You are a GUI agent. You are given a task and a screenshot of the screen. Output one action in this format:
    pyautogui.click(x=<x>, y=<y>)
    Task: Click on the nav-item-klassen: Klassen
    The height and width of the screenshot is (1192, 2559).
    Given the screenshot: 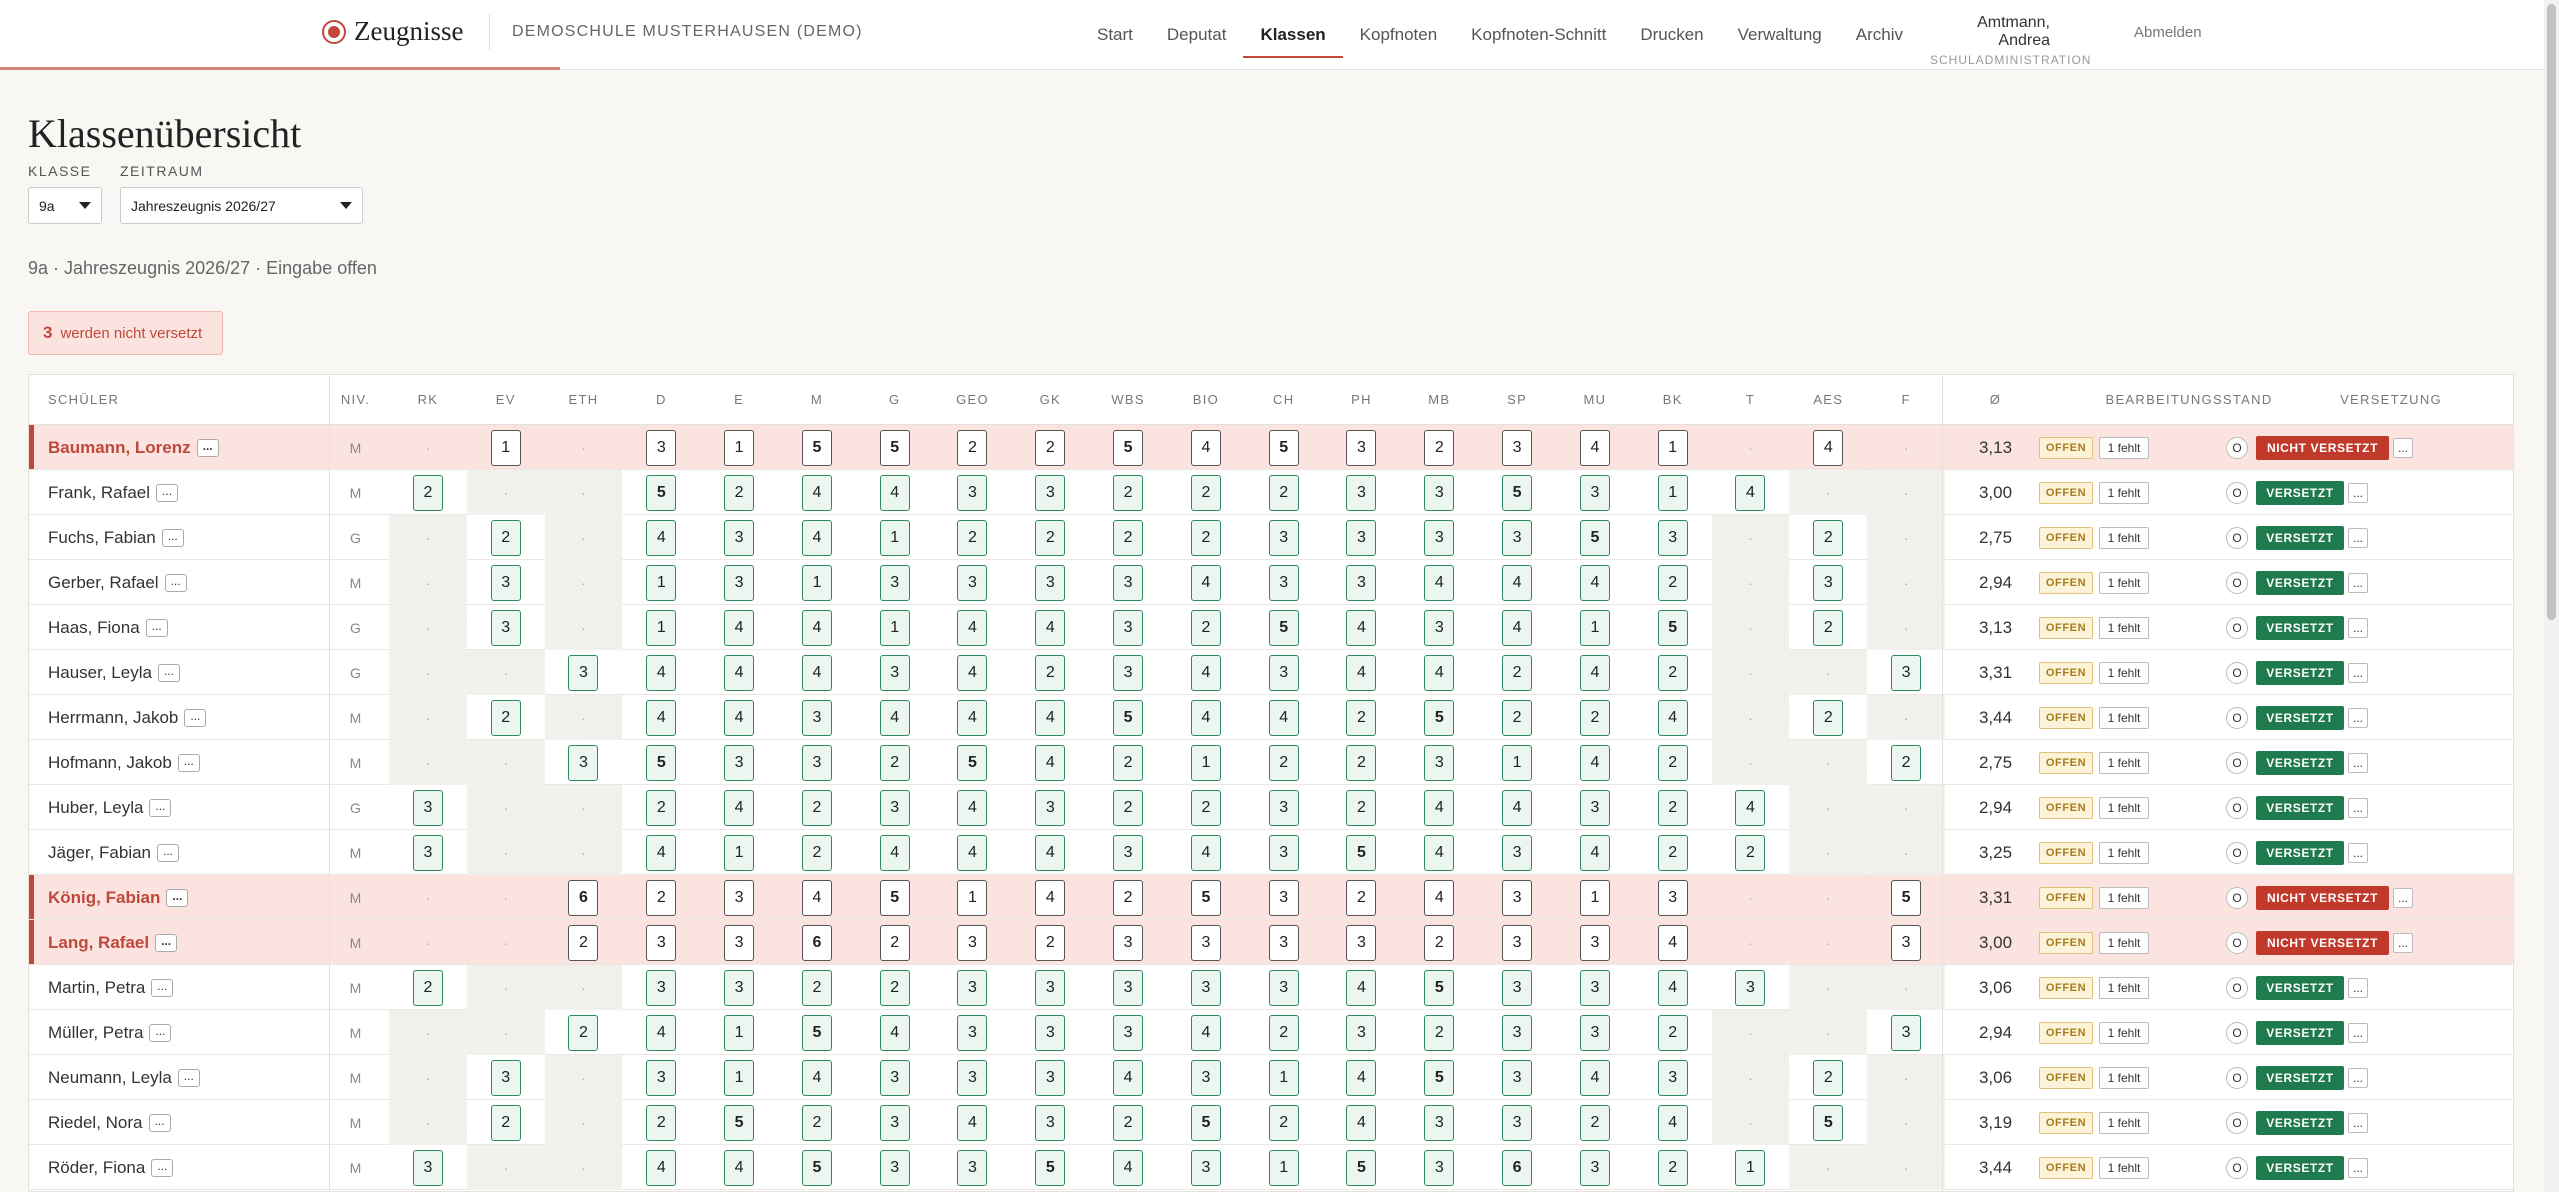 What is the action you would take?
    pyautogui.click(x=1293, y=35)
    